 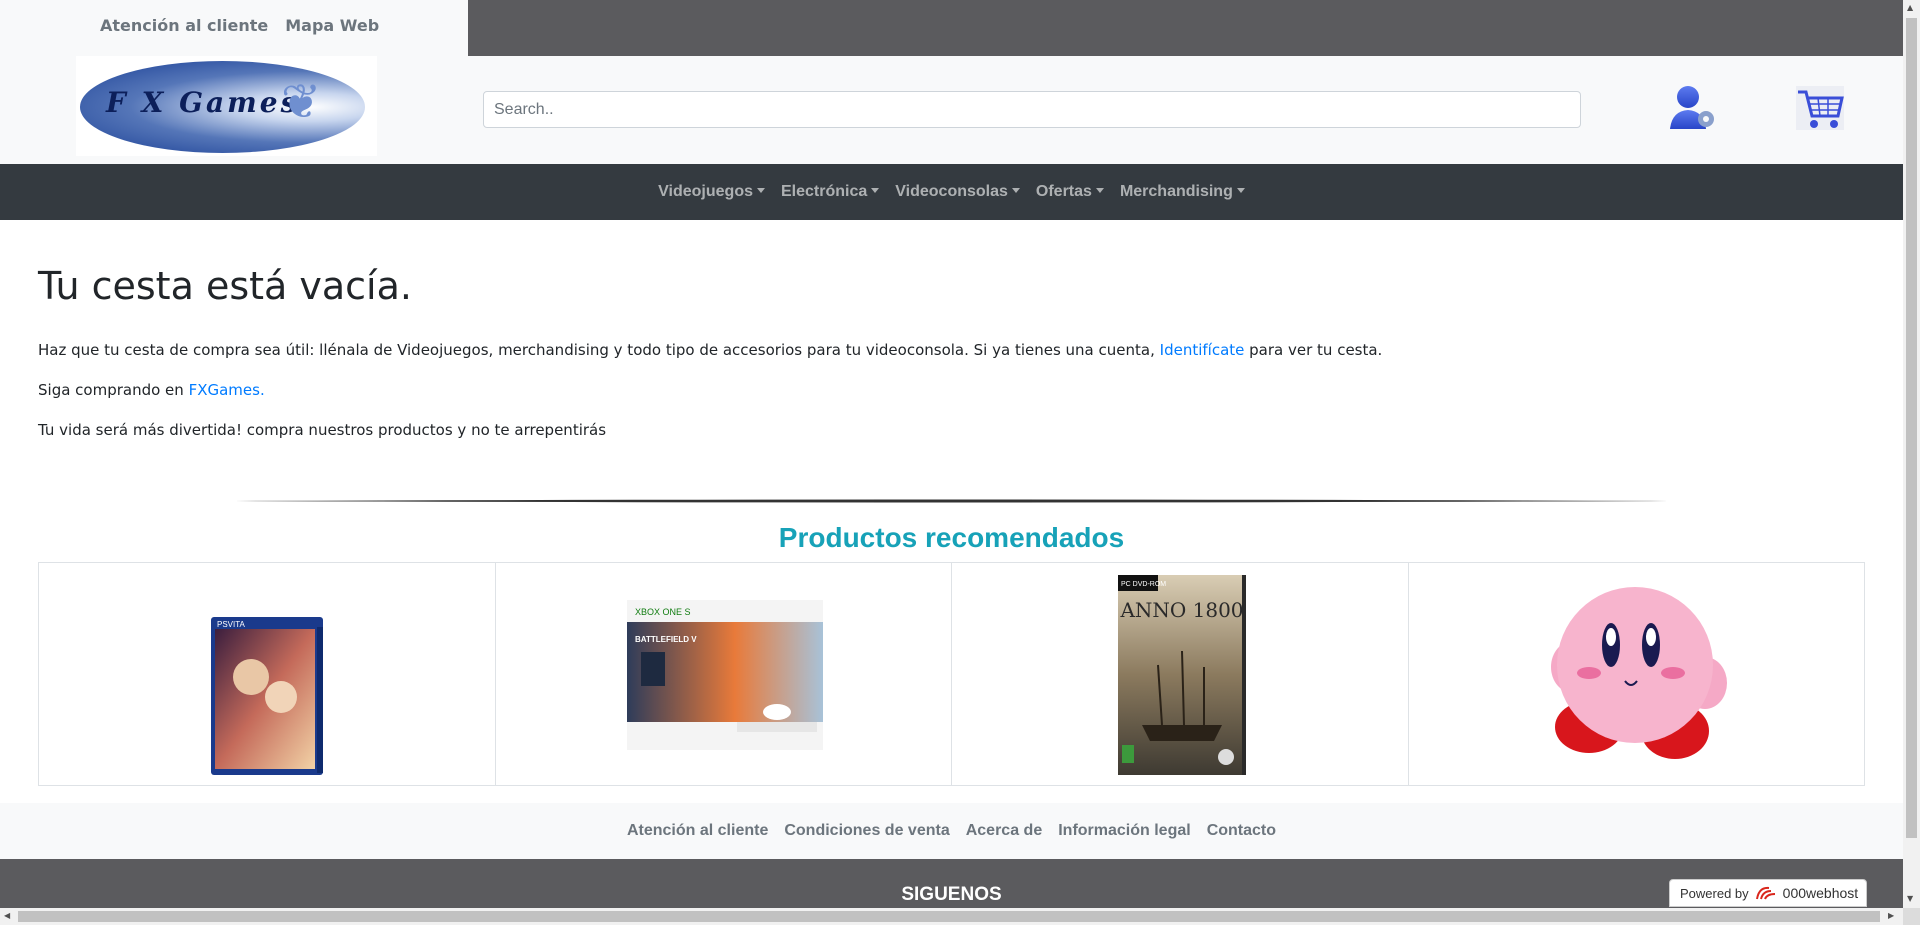 What do you see at coordinates (1032, 109) in the screenshot?
I see `search-input` at bounding box center [1032, 109].